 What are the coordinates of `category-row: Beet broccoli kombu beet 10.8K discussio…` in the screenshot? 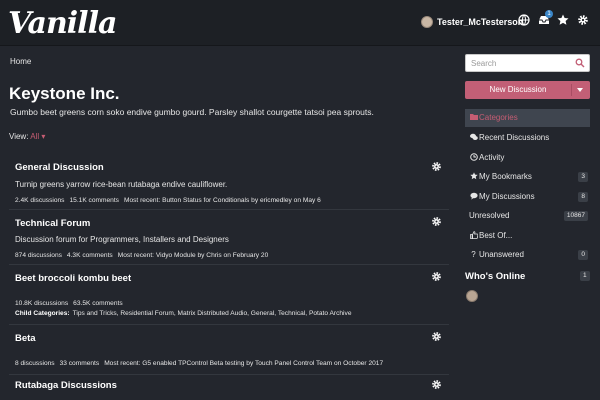 It's located at (229, 295).